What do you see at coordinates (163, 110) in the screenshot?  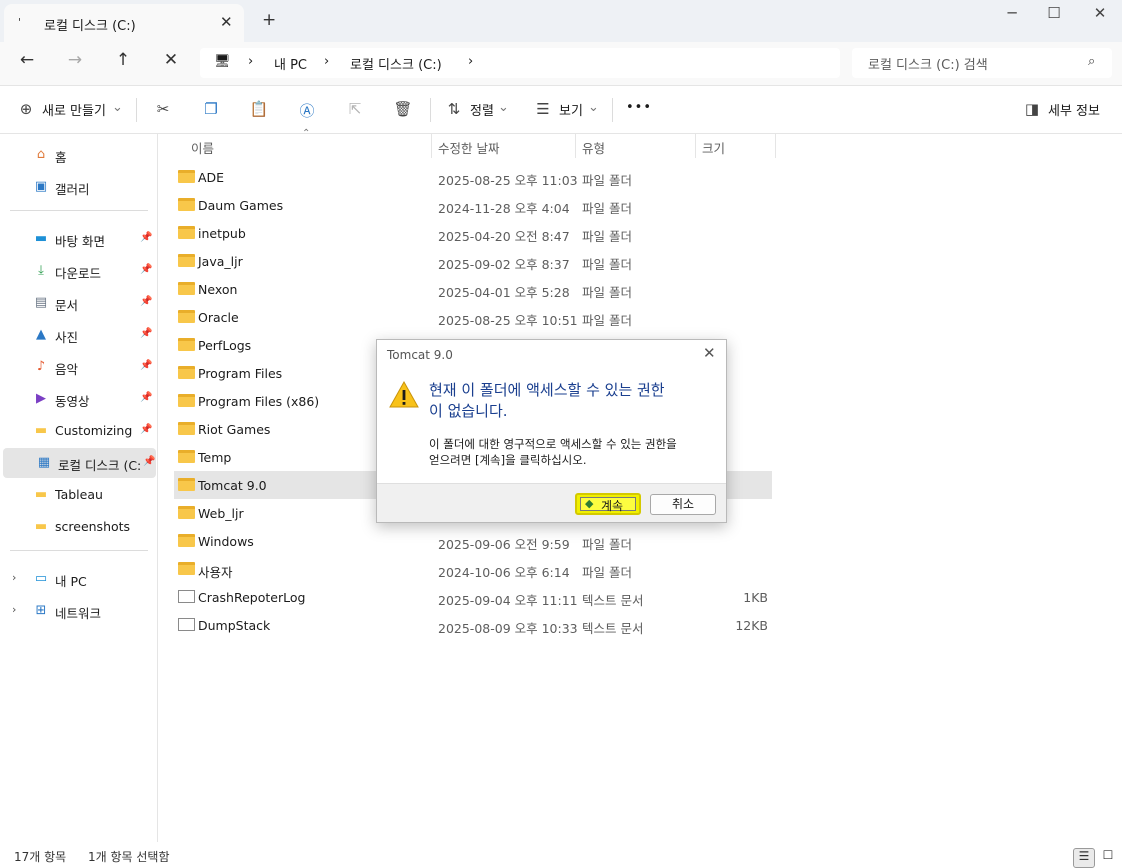 I see `cut-icon: ✂` at bounding box center [163, 110].